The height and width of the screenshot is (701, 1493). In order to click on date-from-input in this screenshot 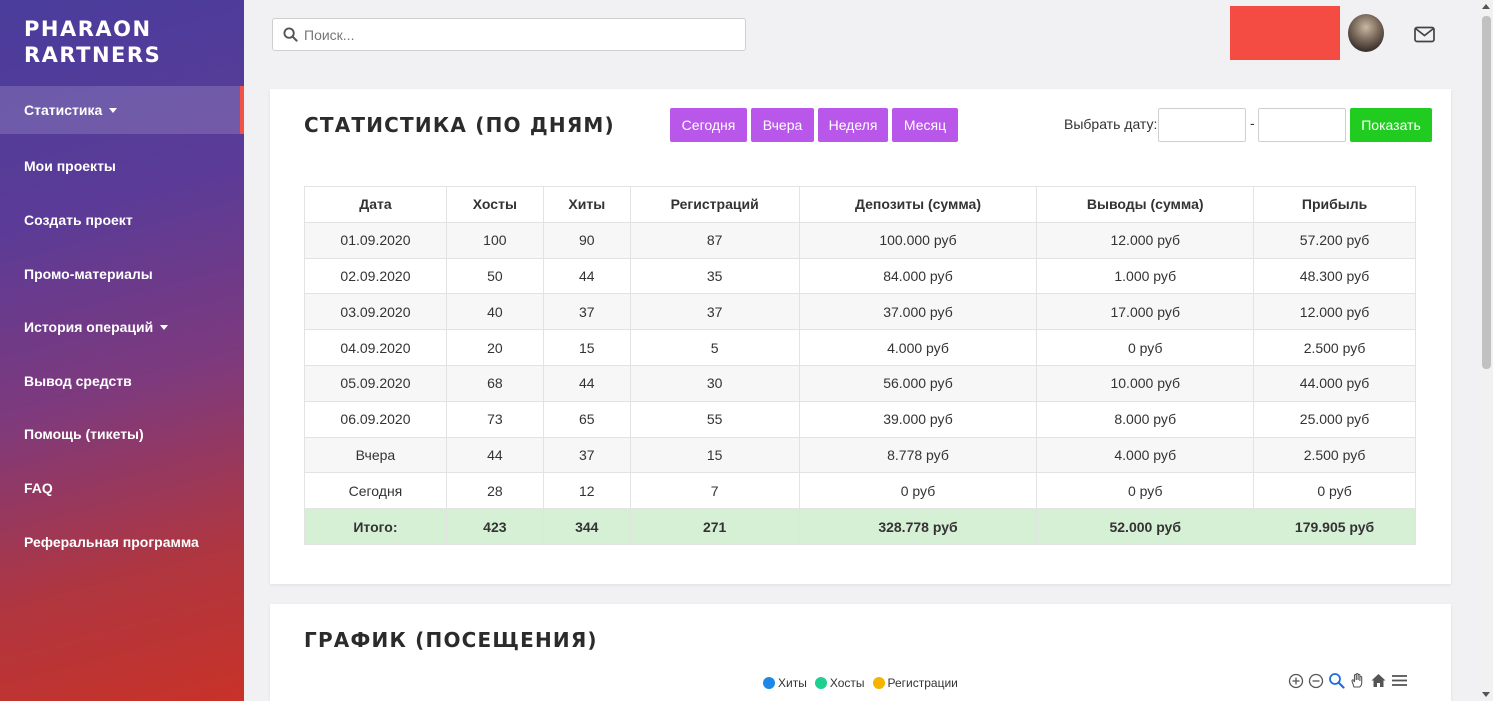, I will do `click(1202, 125)`.